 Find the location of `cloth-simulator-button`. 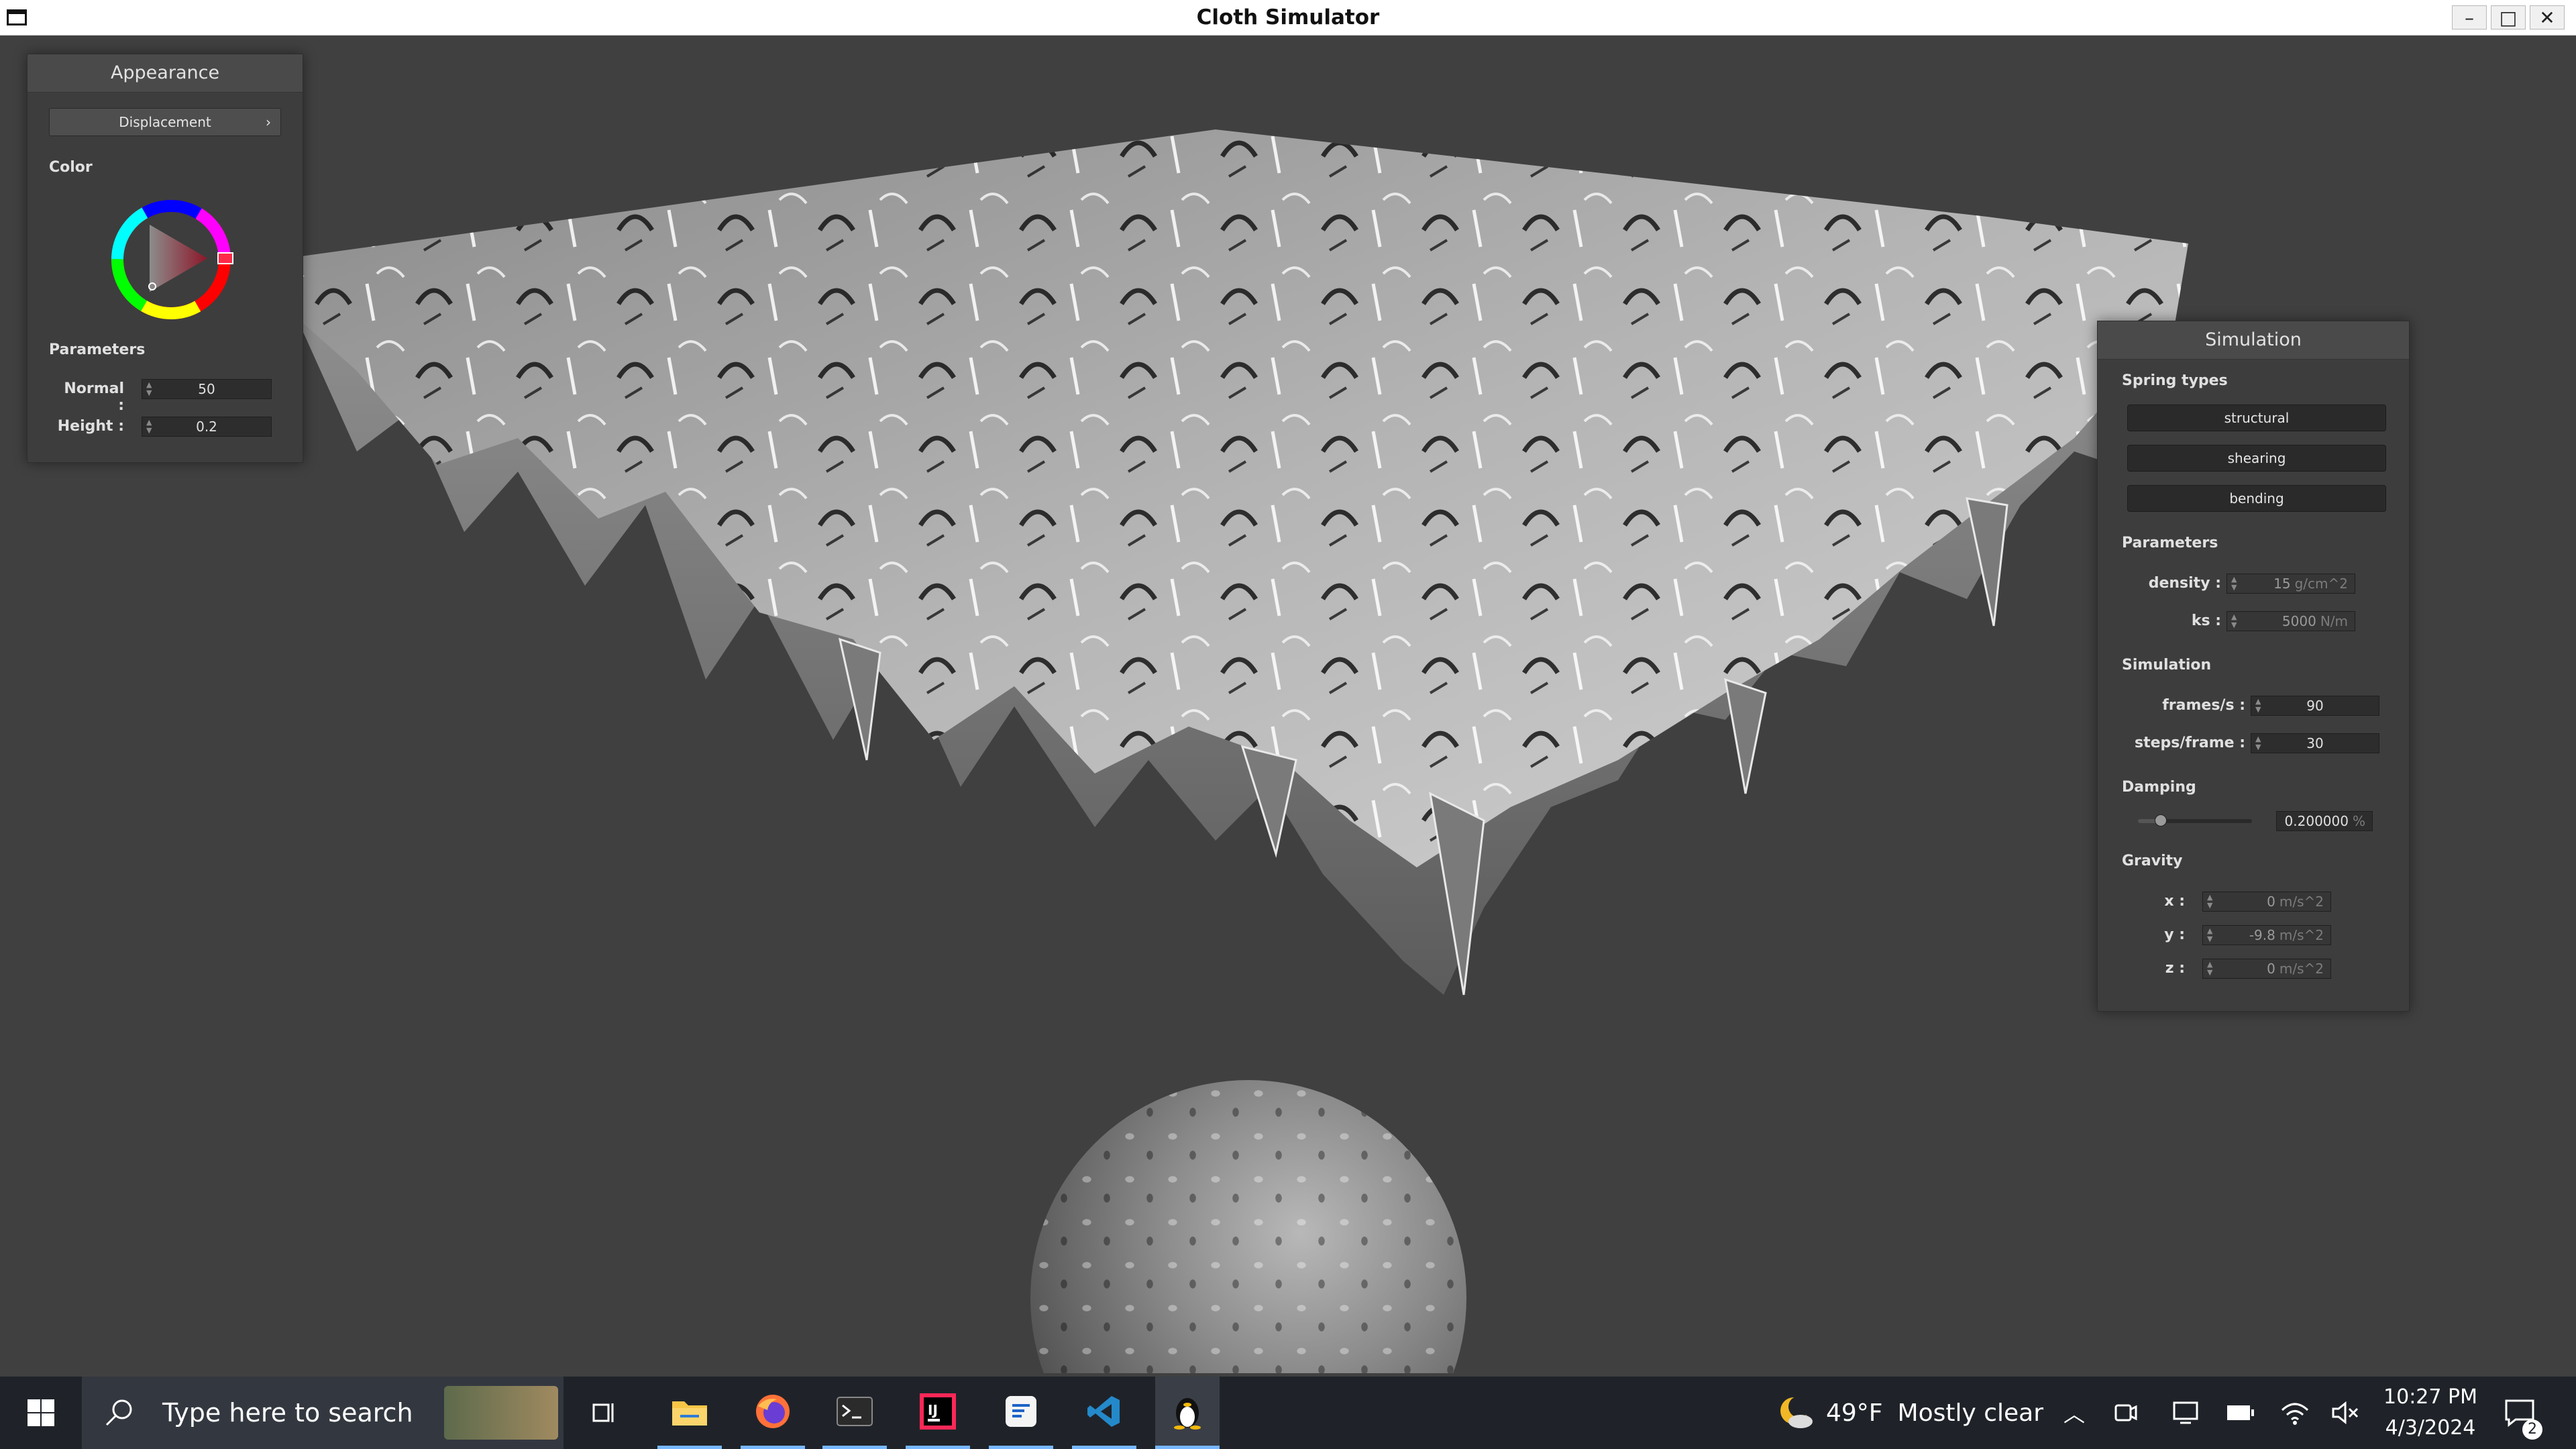

cloth-simulator-button is located at coordinates (1187, 1413).